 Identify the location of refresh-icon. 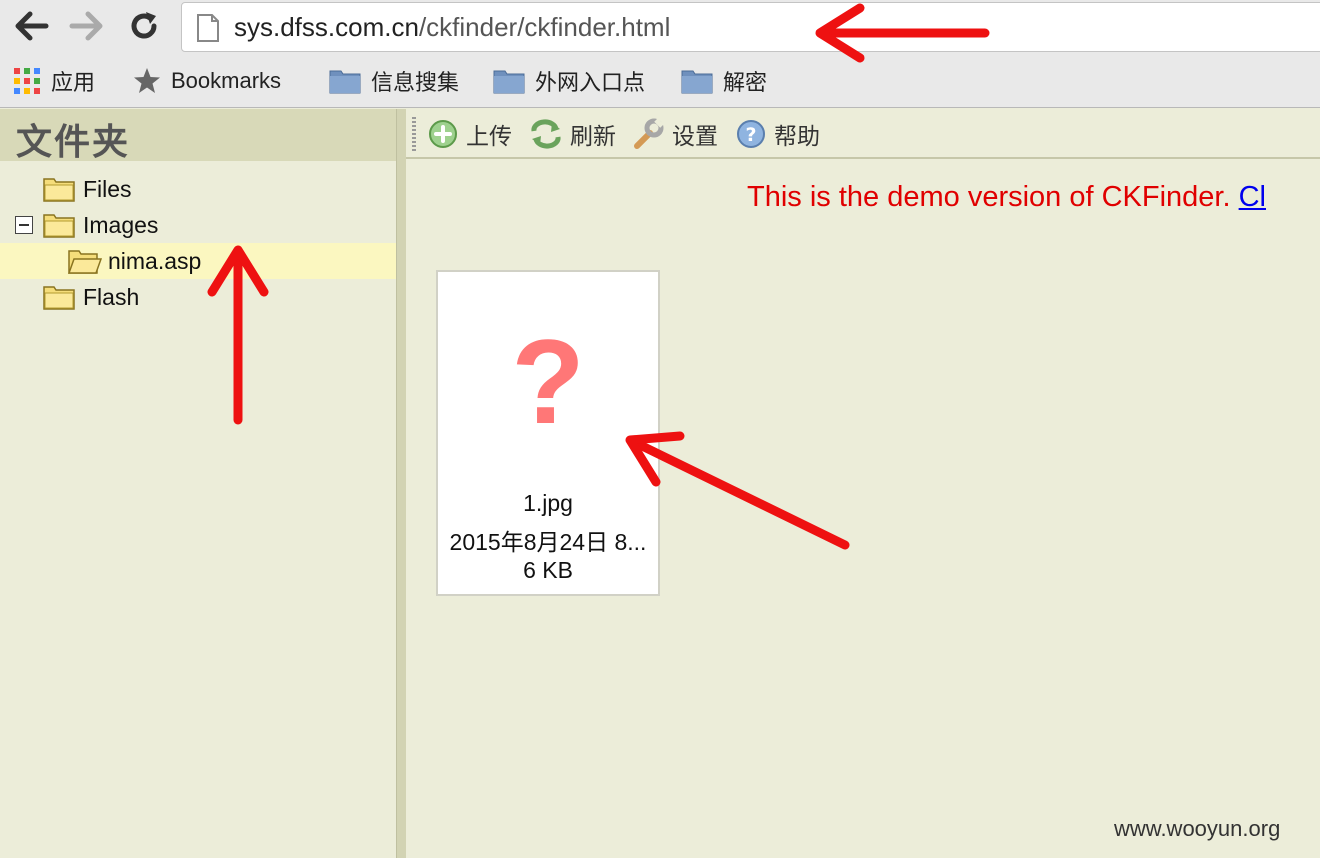
(546, 134).